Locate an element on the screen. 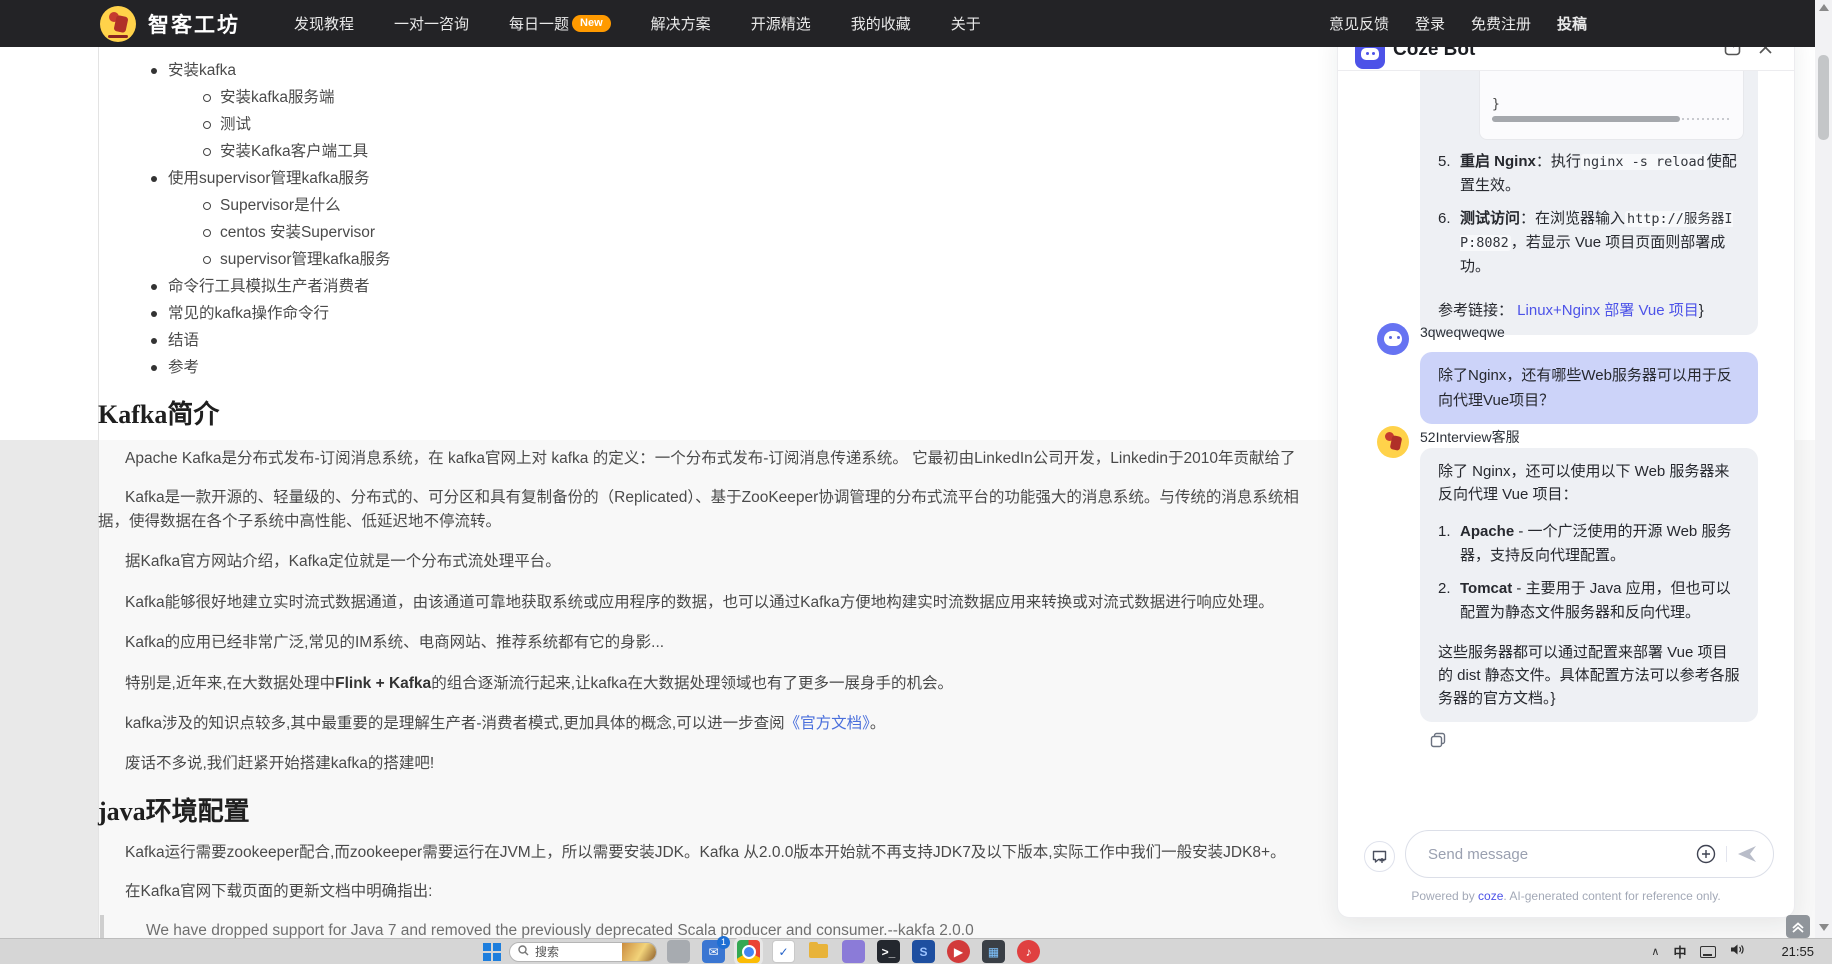 The width and height of the screenshot is (1832, 964). taskbar-app-terminal: >_ is located at coordinates (888, 951).